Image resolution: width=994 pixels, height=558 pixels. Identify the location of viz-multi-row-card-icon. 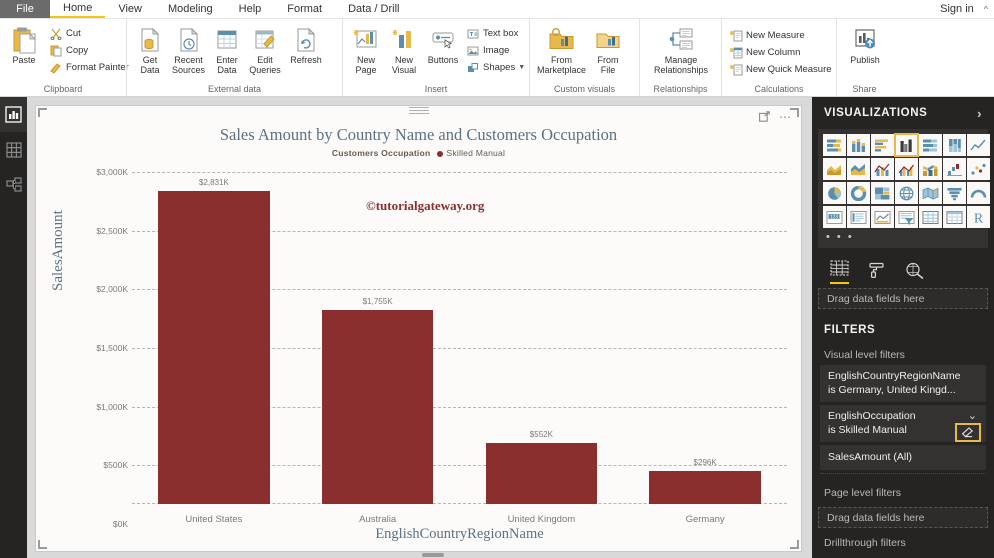
(858, 217).